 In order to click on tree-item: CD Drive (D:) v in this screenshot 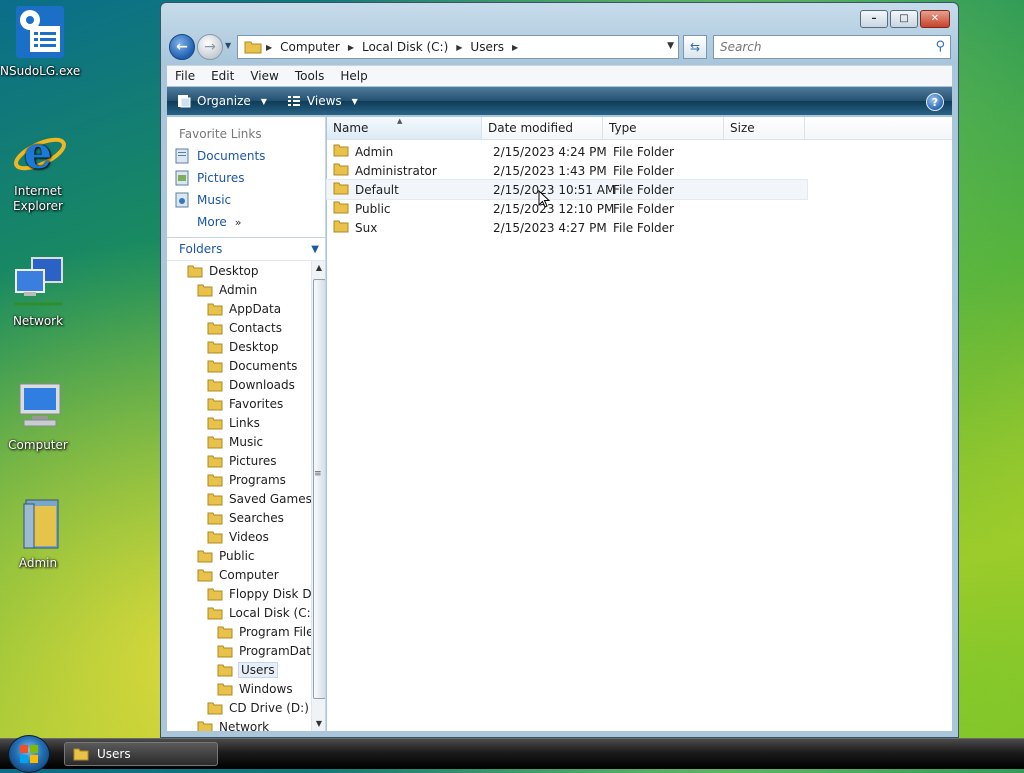, I will do `click(239, 707)`.